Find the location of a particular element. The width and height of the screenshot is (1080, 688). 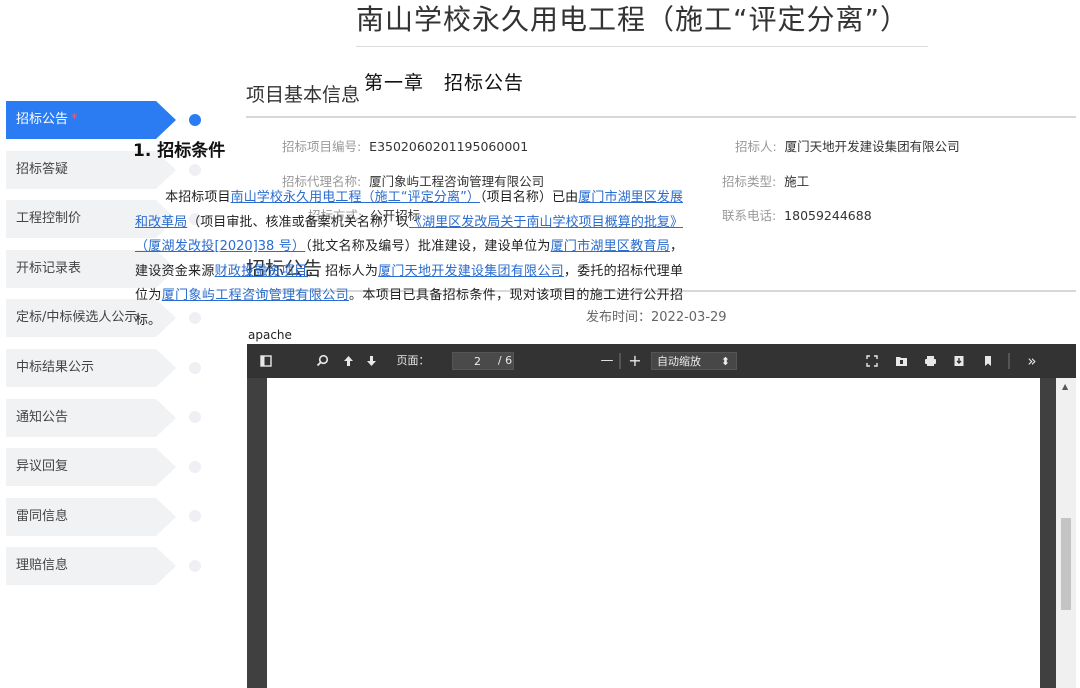

nav-item-control-price: 工程控制价 is located at coordinates (91, 219).